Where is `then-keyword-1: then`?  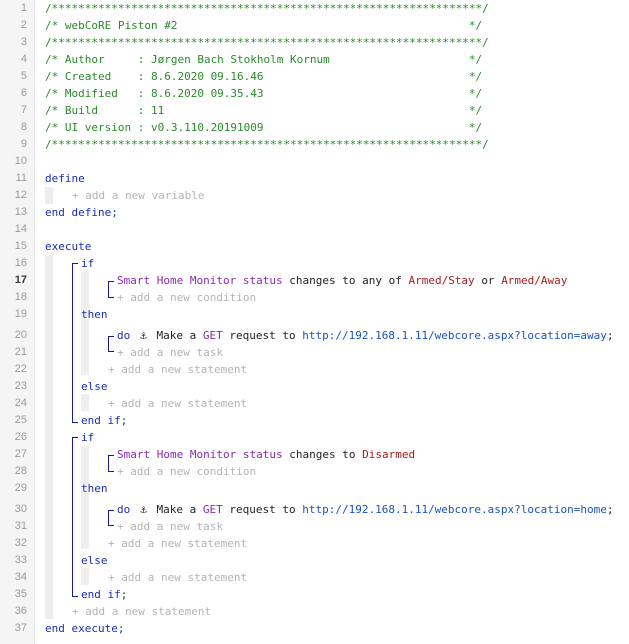
then-keyword-1: then is located at coordinates (94, 314).